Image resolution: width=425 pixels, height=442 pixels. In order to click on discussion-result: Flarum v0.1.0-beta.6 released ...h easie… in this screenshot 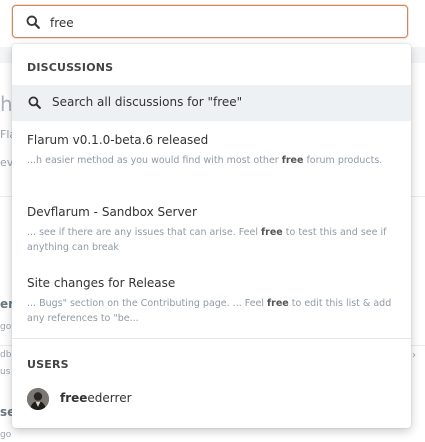, I will do `click(213, 150)`.